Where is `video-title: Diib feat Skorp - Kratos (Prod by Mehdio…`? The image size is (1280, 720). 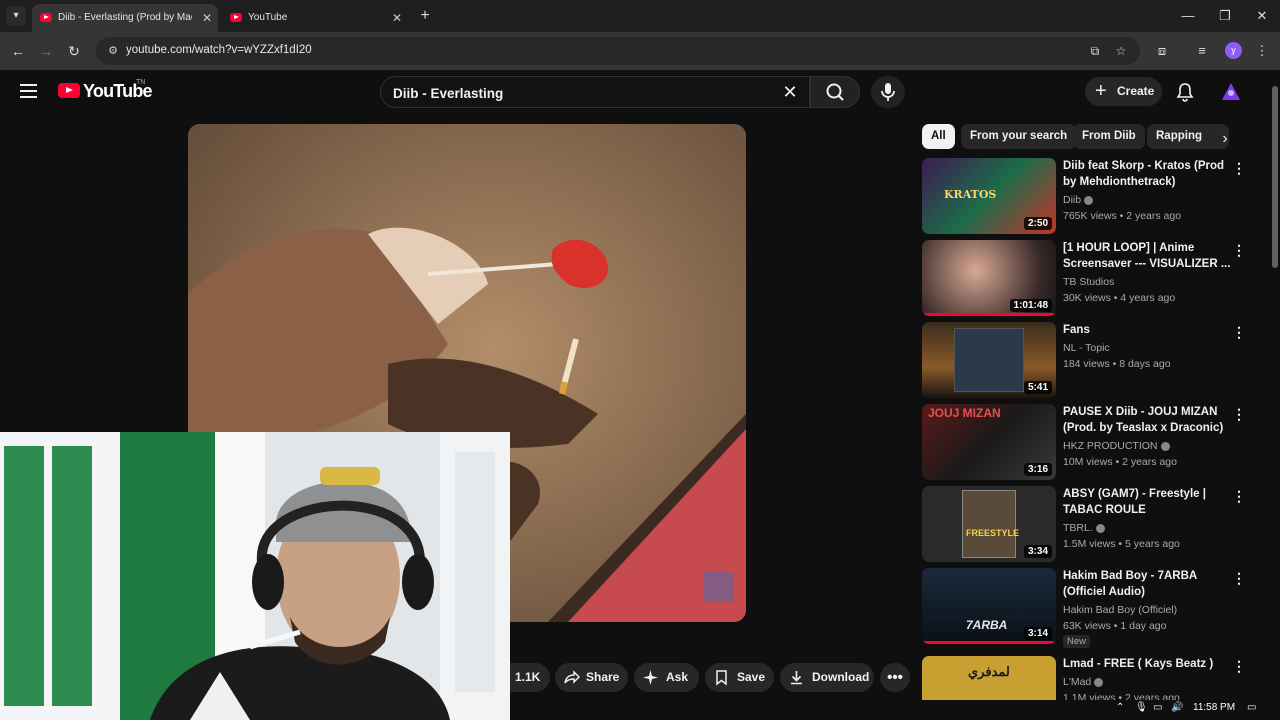
video-title: Diib feat Skorp - Kratos (Prod by Mehdio… is located at coordinates (1148, 174).